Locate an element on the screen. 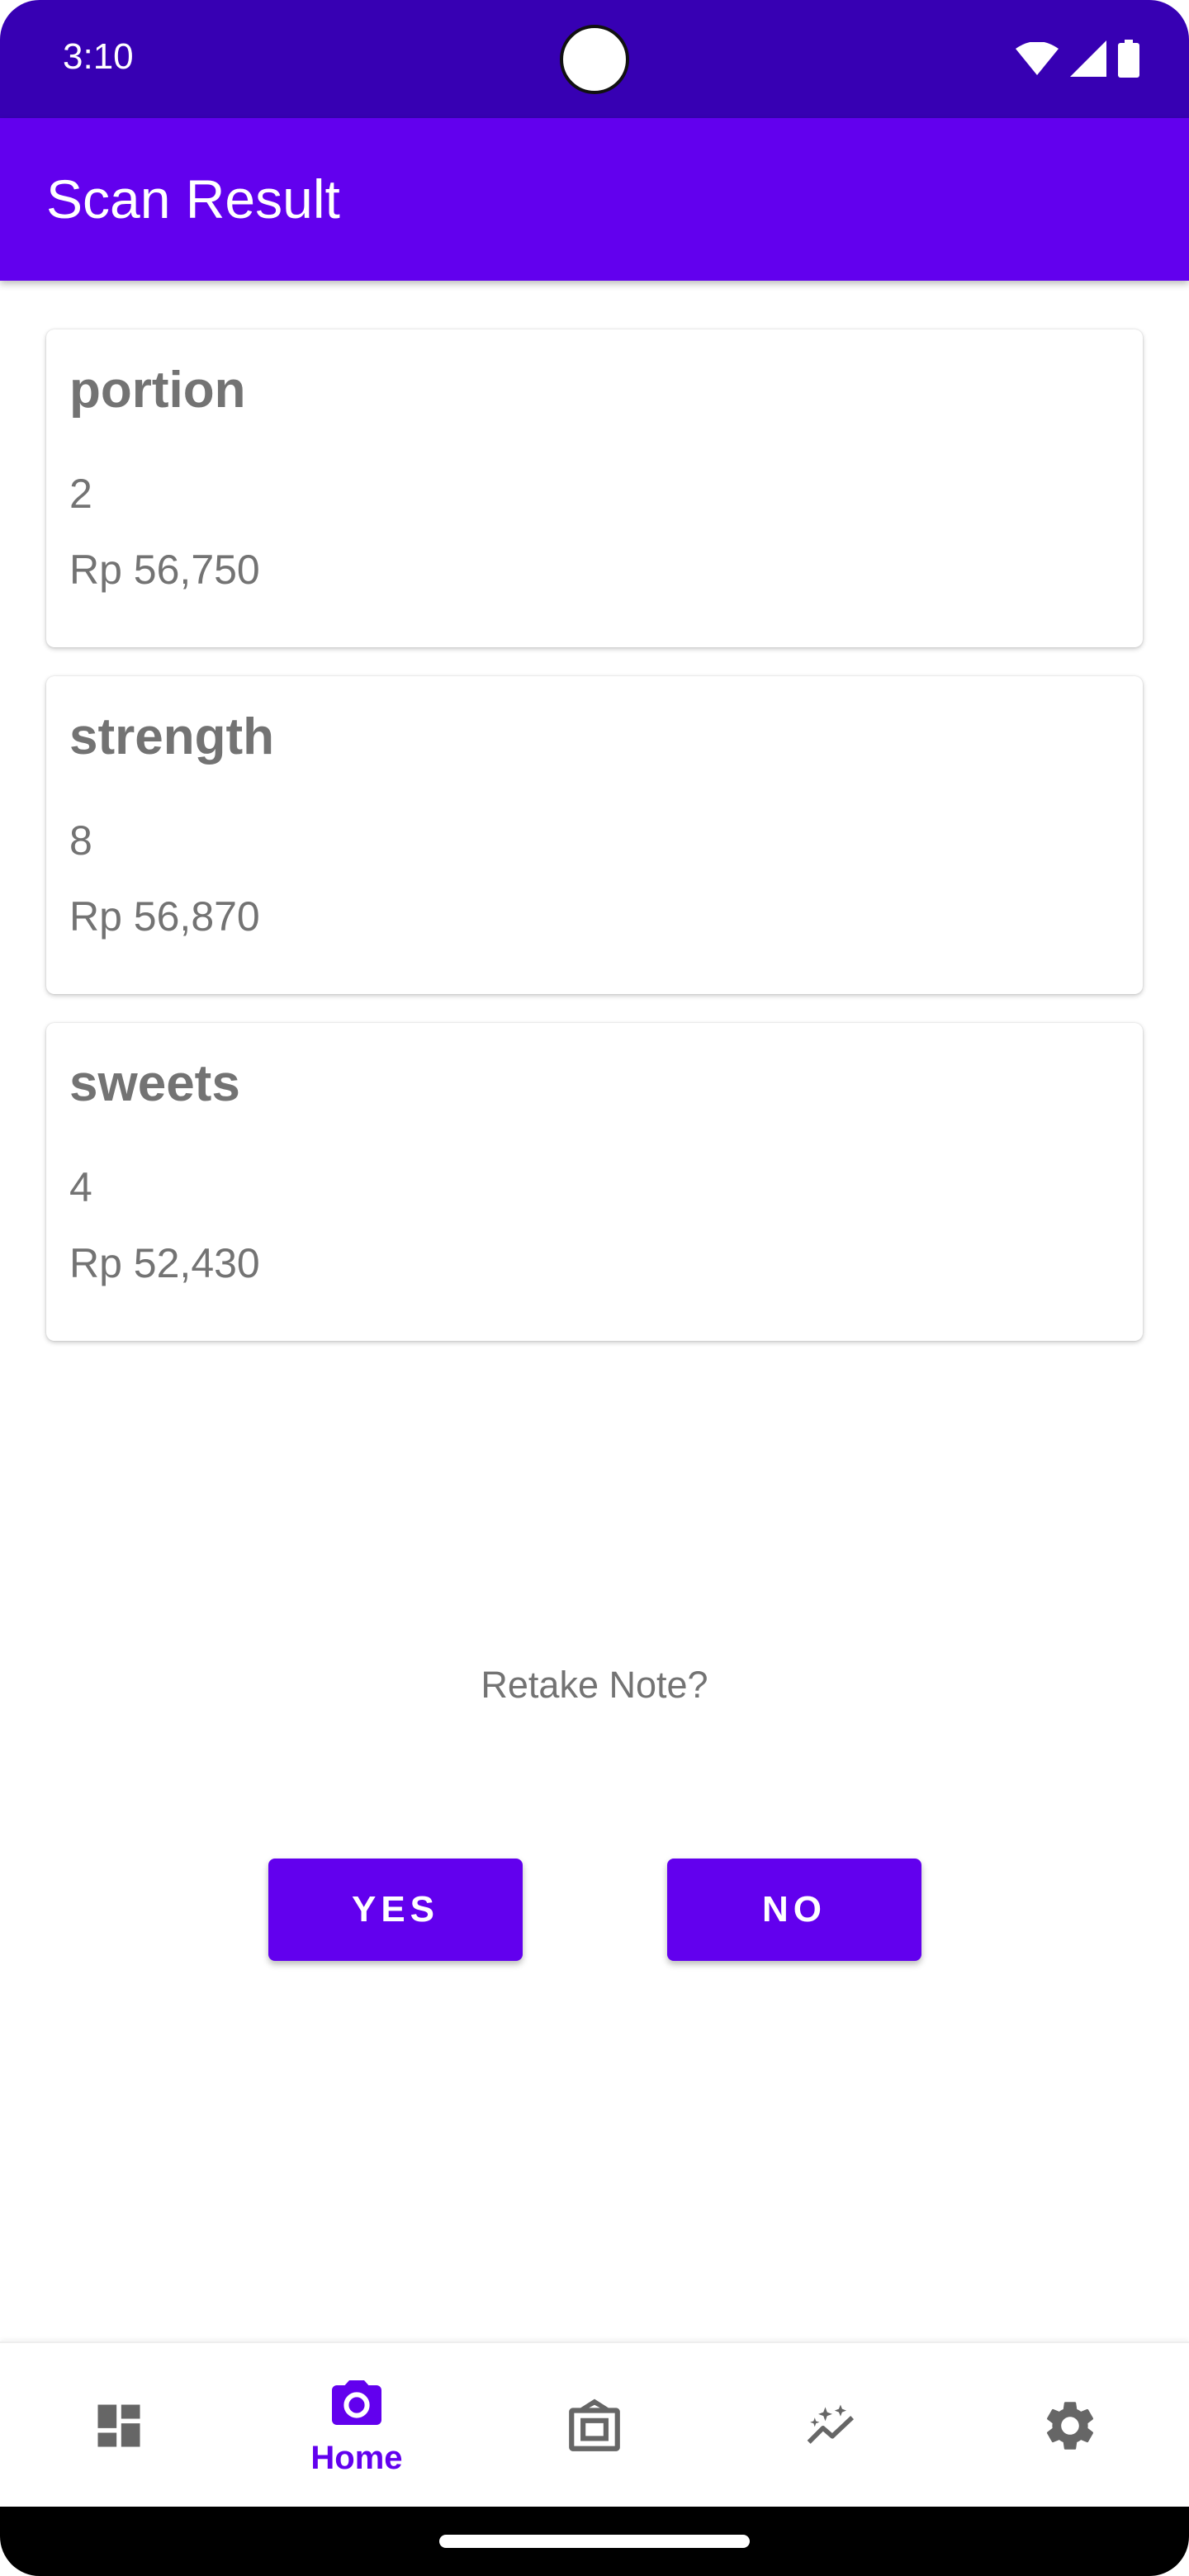 This screenshot has width=1189, height=2576. item-price: Rp 56,750 is located at coordinates (164, 570).